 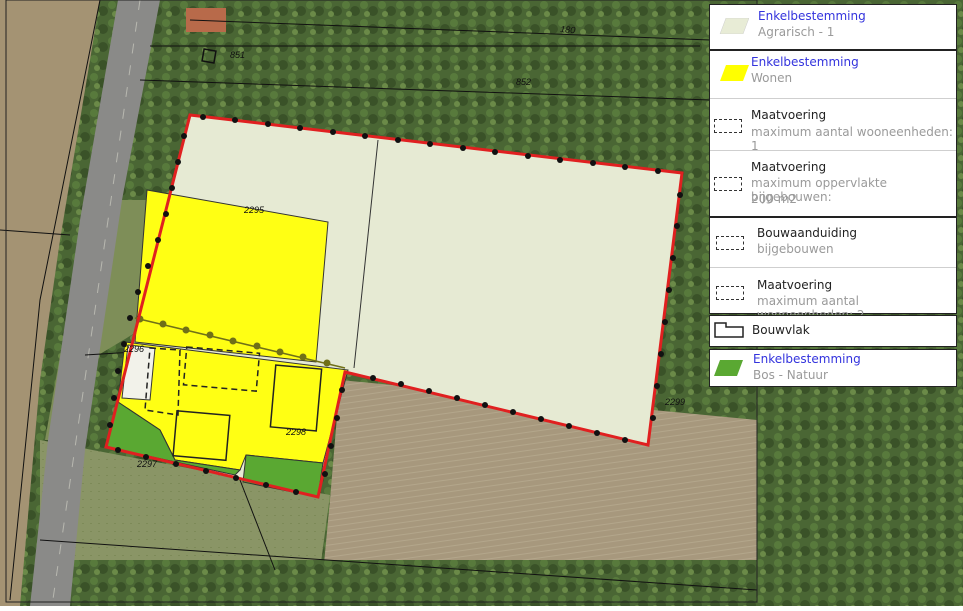 I want to click on parcel-label-2298: 2298, so click(x=295, y=432).